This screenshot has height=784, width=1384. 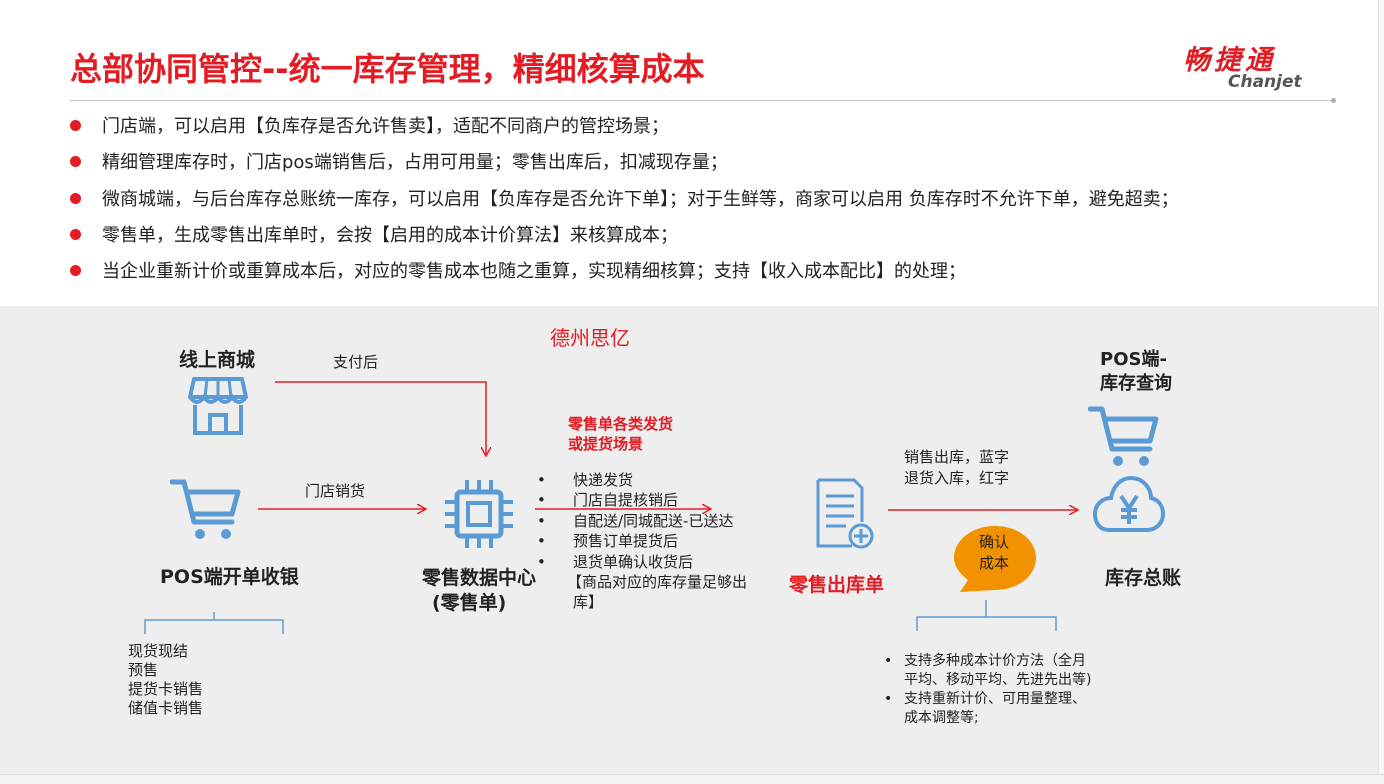 I want to click on yen-cloud-icon, so click(x=1129, y=503).